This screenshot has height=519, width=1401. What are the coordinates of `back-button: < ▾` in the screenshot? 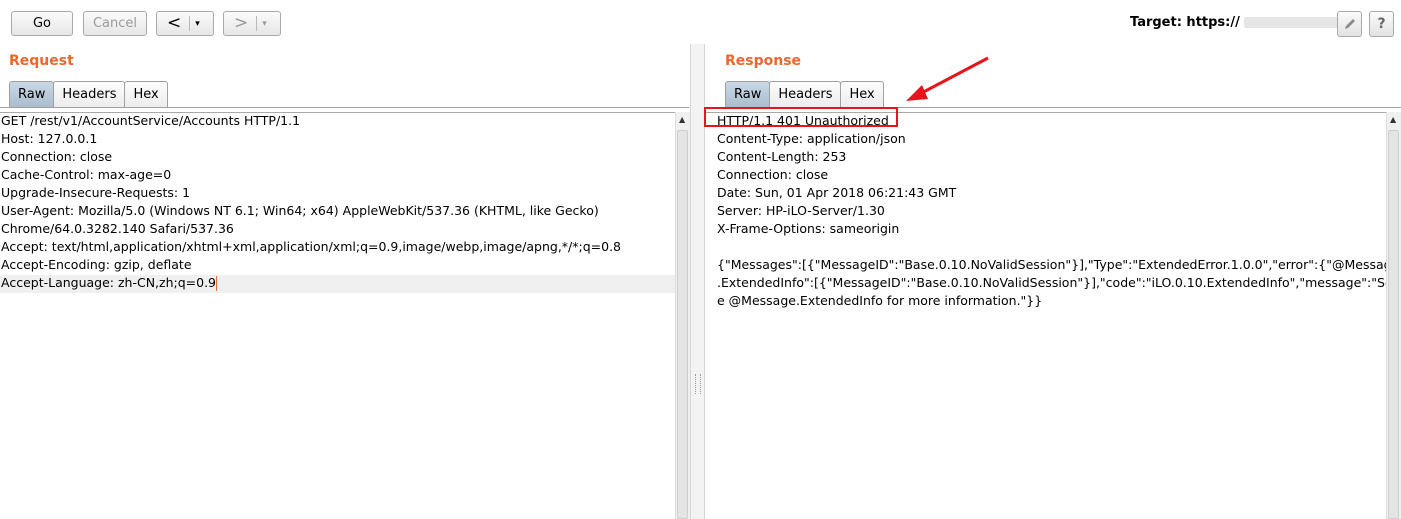 It's located at (185, 23).